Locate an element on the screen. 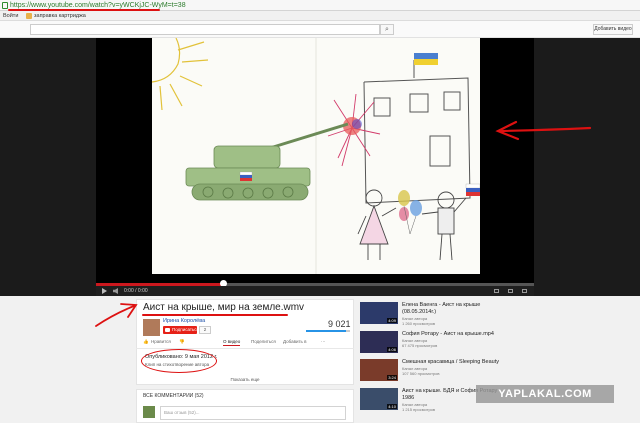  search-icon: ⌕ is located at coordinates (387, 29).